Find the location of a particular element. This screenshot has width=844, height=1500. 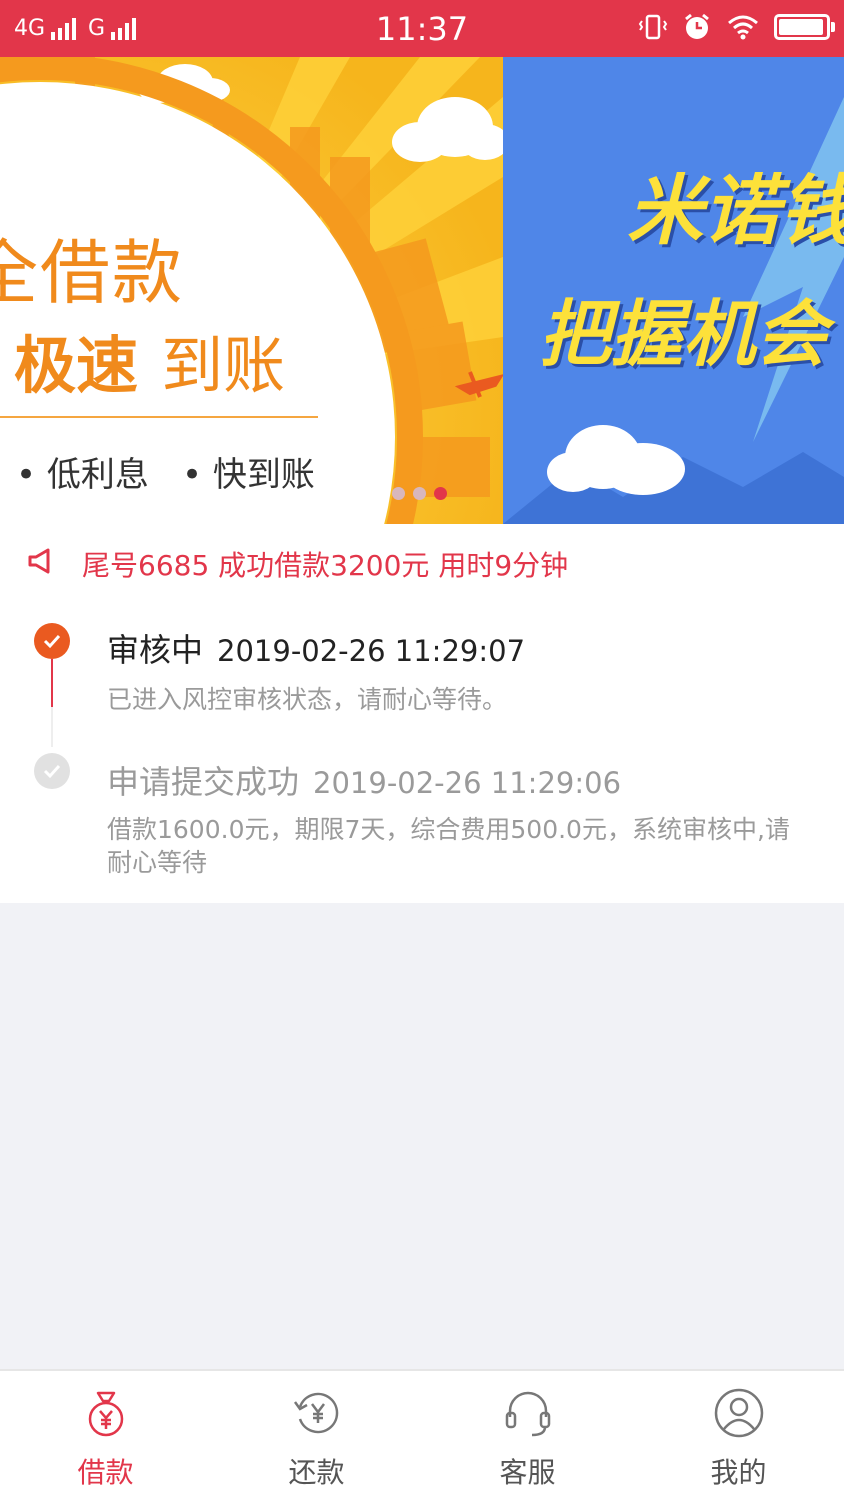

status-bar: 4G G 11:37 is located at coordinates (422, 28).